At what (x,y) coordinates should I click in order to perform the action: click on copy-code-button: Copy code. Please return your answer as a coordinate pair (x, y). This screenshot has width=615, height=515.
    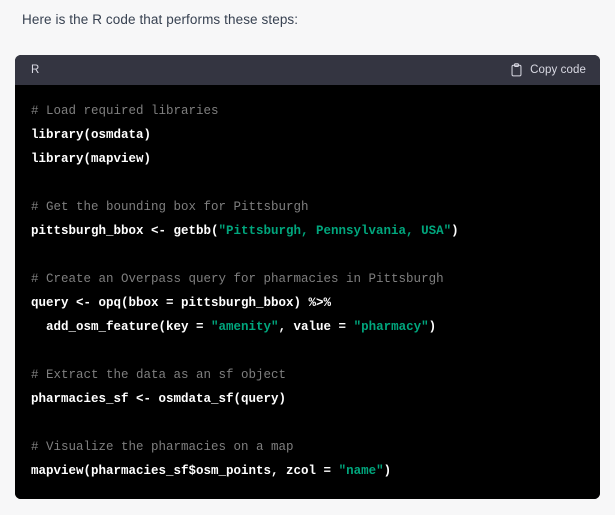
    Looking at the image, I should click on (548, 70).